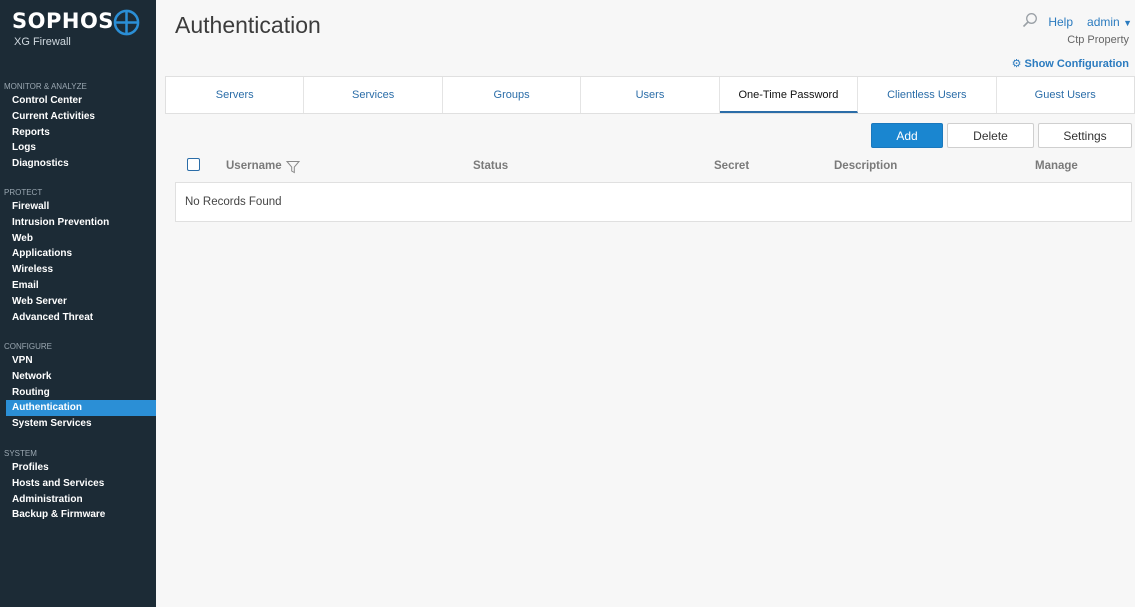 The height and width of the screenshot is (607, 1135). I want to click on admin-label: admin, so click(1103, 22).